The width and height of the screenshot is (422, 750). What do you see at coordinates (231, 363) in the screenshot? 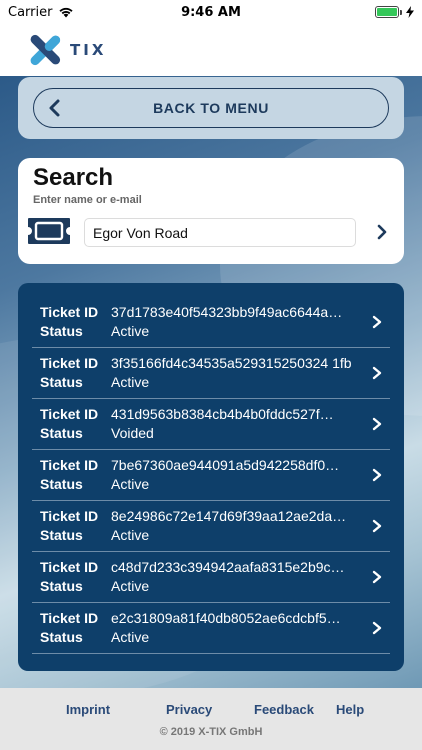
I see `ticket-id-value: 3f35166fd4c34535a529315250324 1fb` at bounding box center [231, 363].